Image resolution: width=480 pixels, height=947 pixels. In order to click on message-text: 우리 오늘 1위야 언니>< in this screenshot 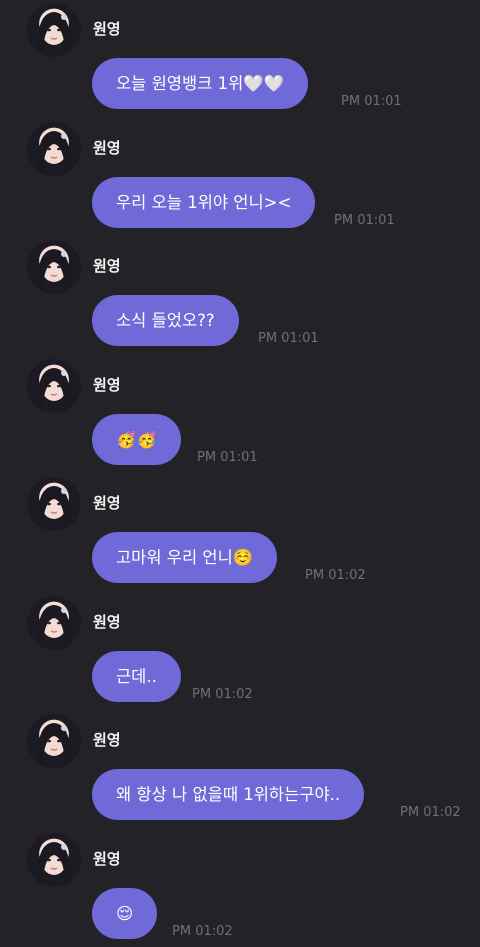, I will do `click(204, 202)`.